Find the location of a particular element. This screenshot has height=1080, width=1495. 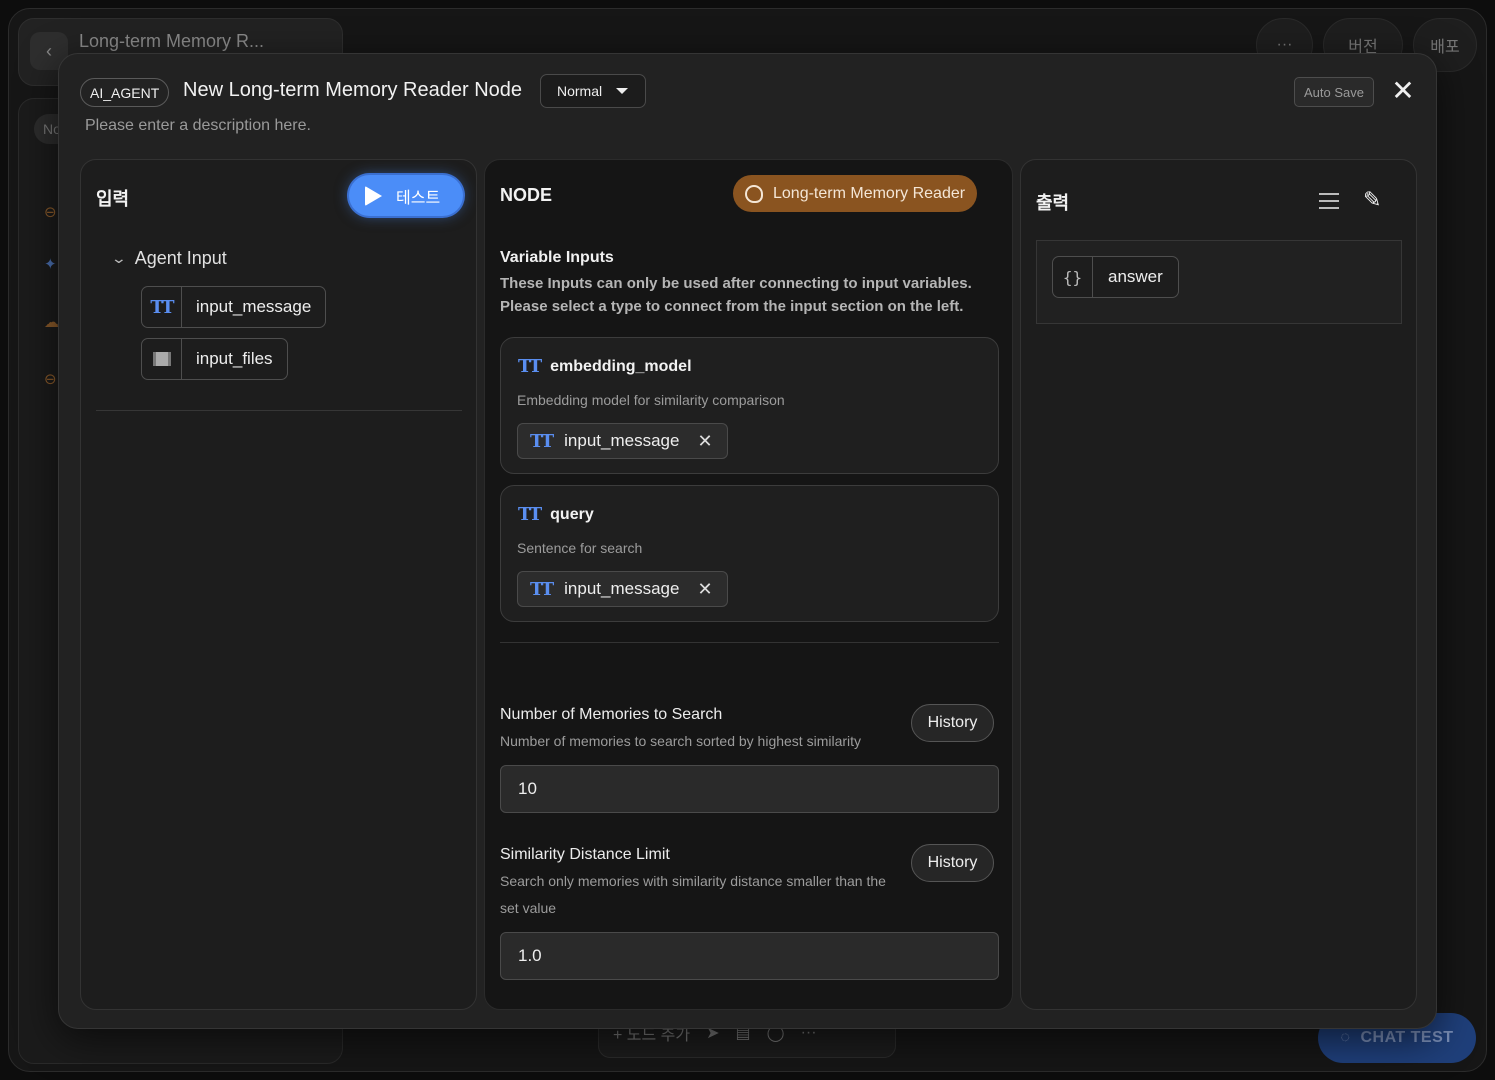

input-variable-chip: TT input_message is located at coordinates (234, 307).